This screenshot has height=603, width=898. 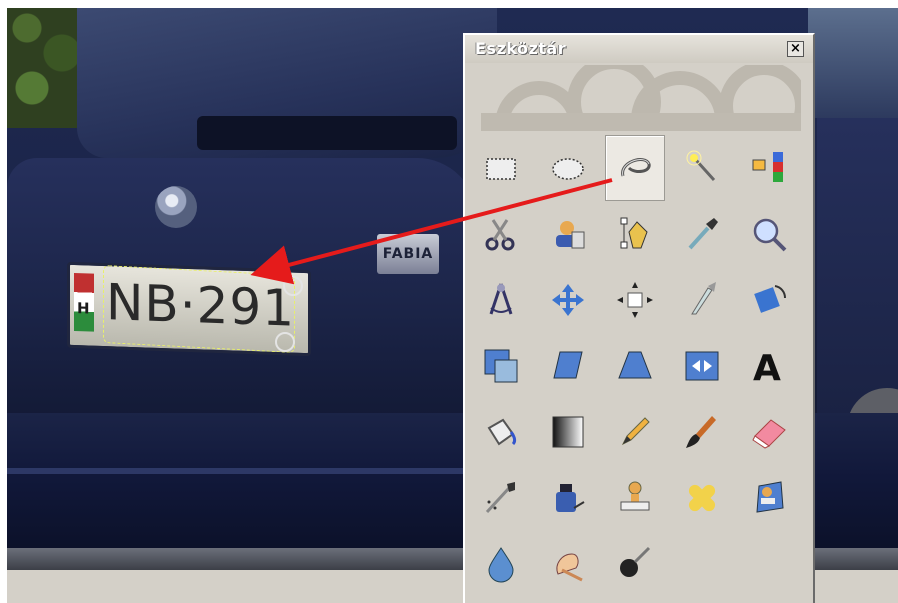 I want to click on tool-blur-sharpen-button, so click(x=501, y=564).